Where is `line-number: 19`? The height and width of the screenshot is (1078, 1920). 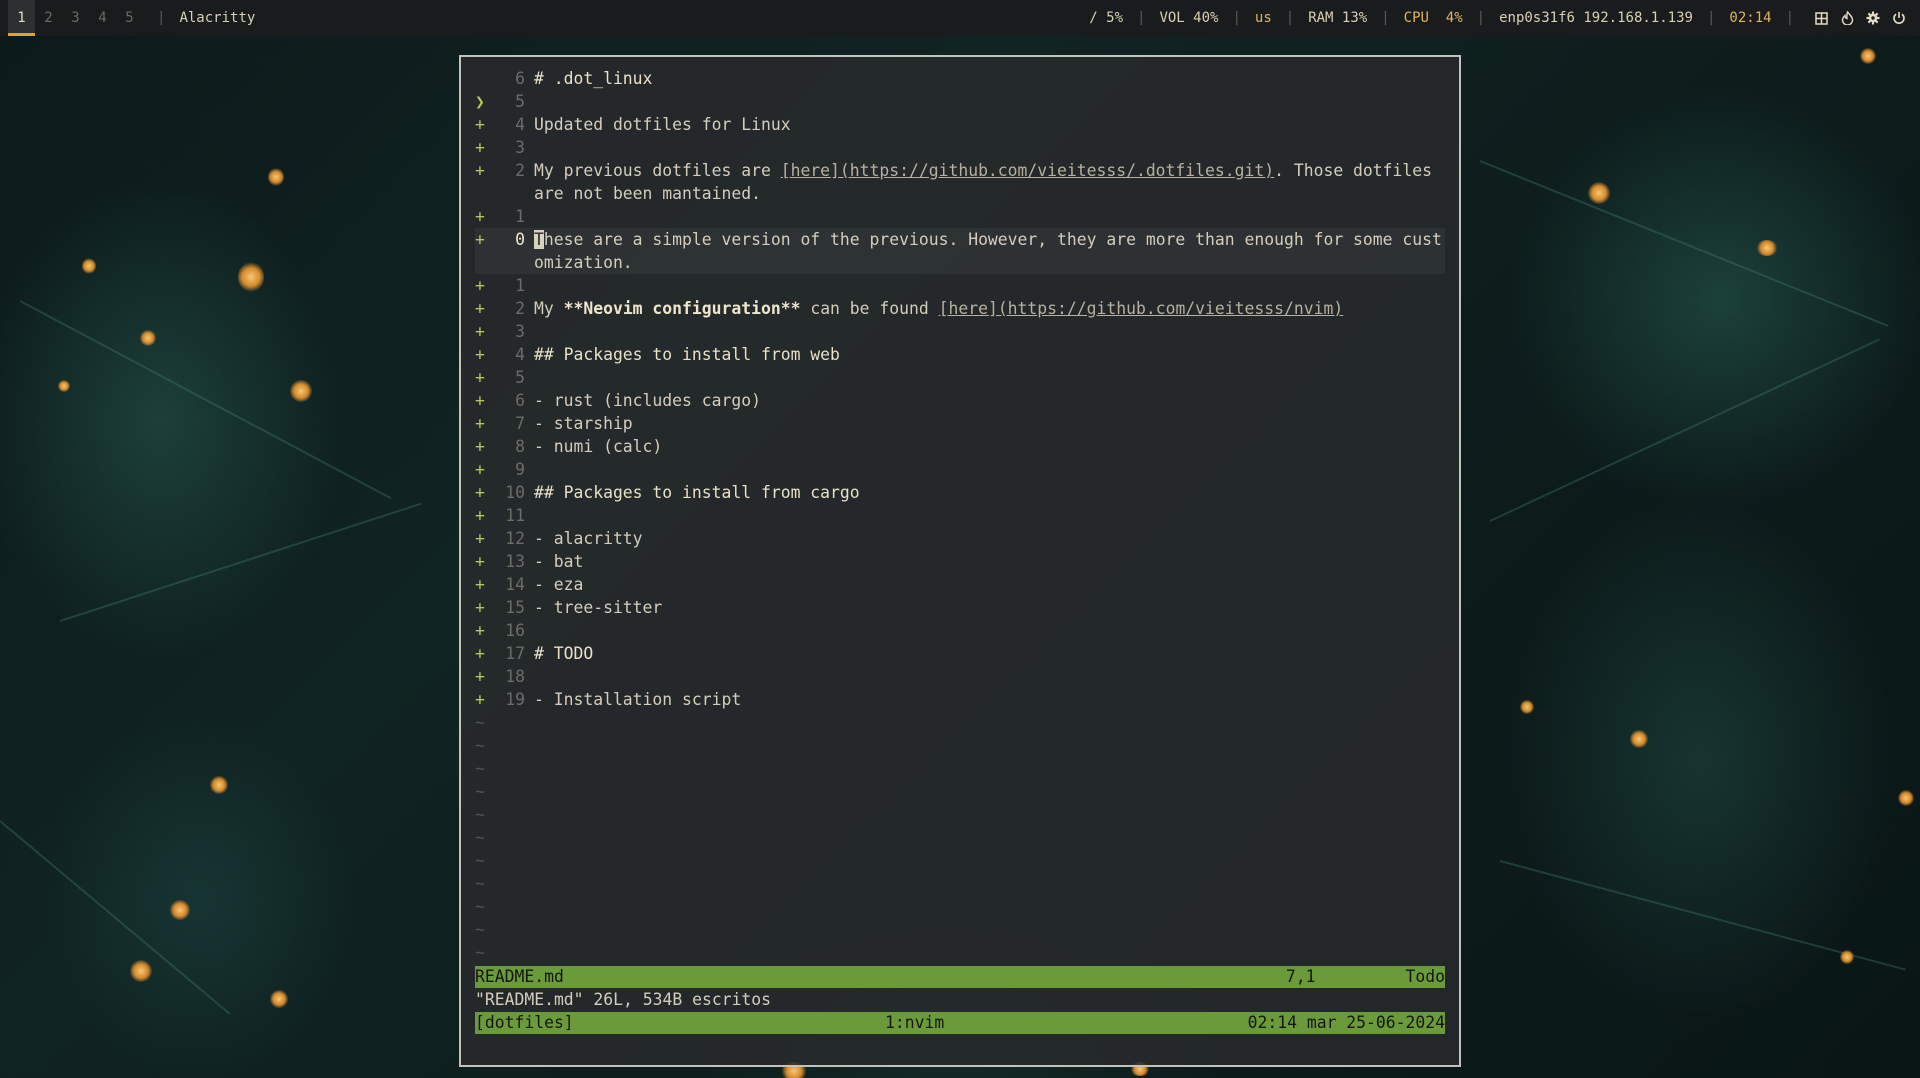 line-number: 19 is located at coordinates (515, 699).